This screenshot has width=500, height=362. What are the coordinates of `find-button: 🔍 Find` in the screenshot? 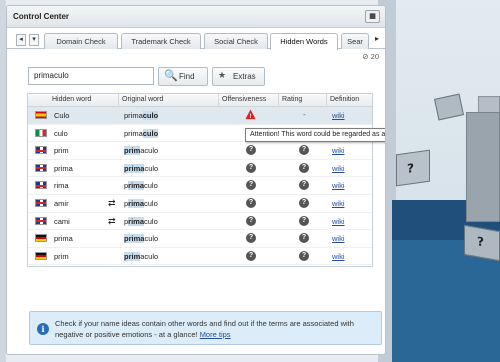 It's located at (183, 76).